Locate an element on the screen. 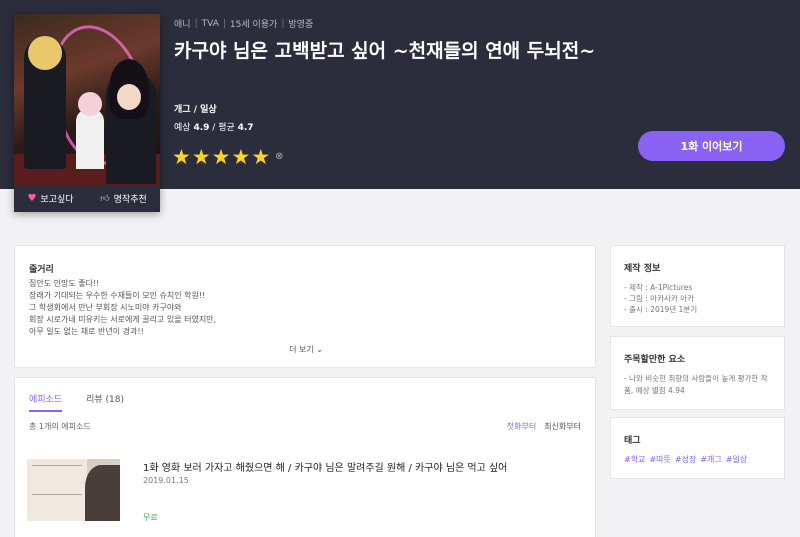  sort-newest-button: 최신화부터 is located at coordinates (562, 426).